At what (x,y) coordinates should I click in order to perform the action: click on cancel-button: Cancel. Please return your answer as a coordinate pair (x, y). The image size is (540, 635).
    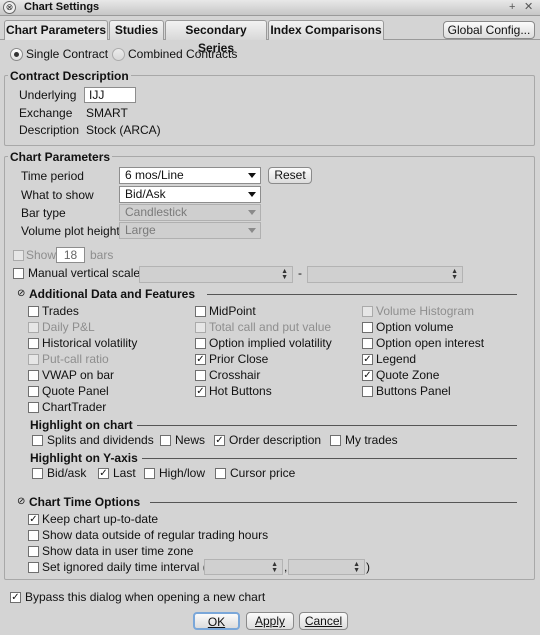
    Looking at the image, I should click on (323, 621).